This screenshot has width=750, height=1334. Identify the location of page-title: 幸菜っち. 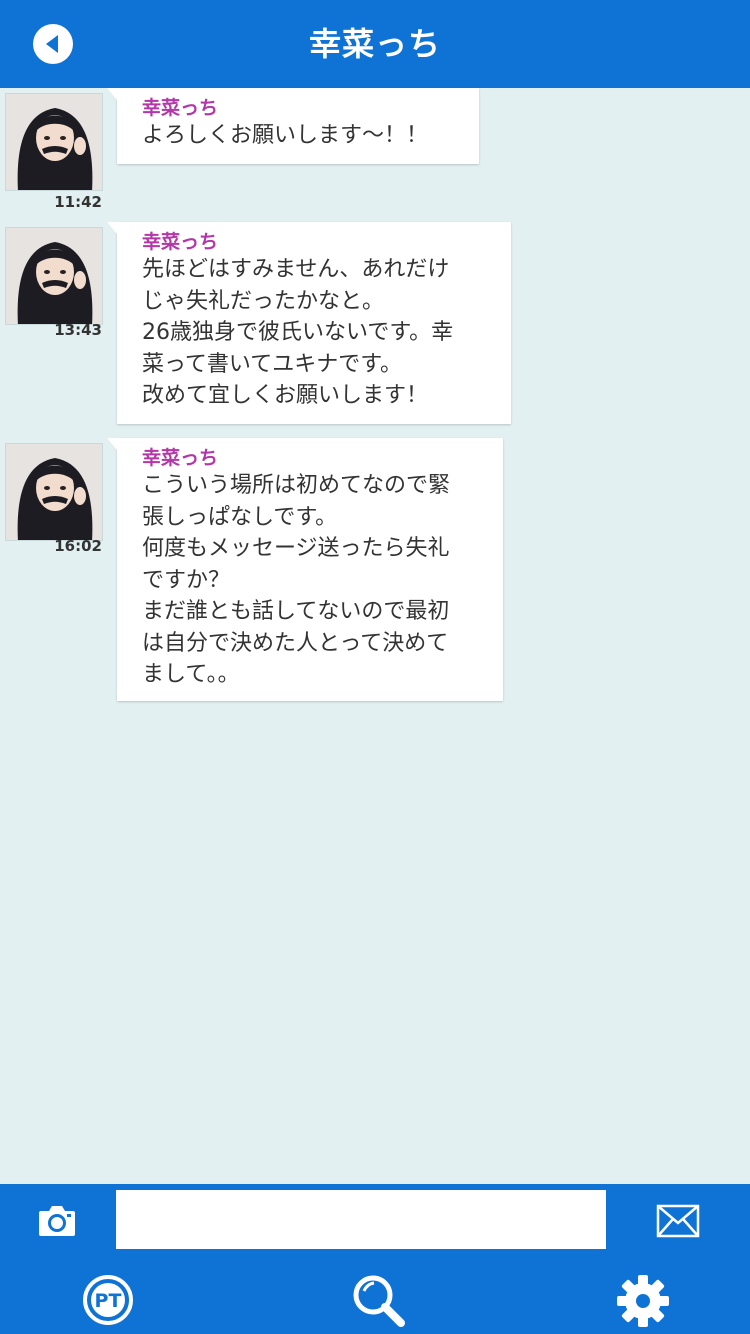
(374, 44).